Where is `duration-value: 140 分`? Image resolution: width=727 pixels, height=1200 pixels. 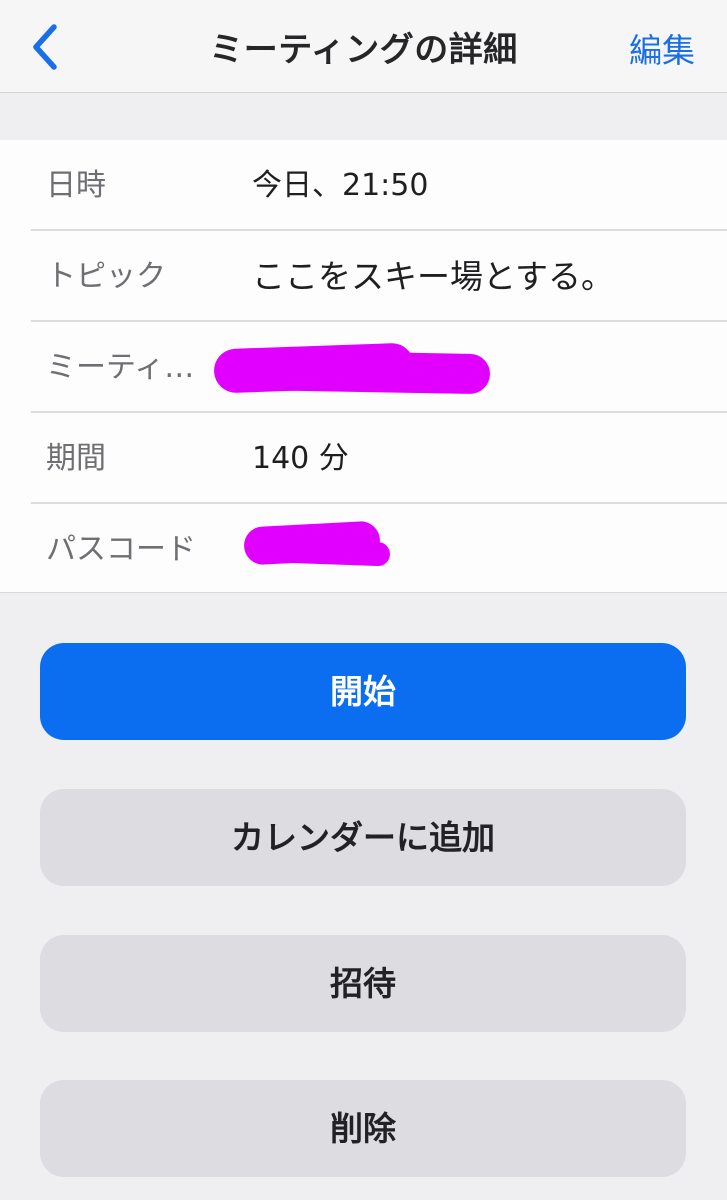
duration-value: 140 分 is located at coordinates (300, 458).